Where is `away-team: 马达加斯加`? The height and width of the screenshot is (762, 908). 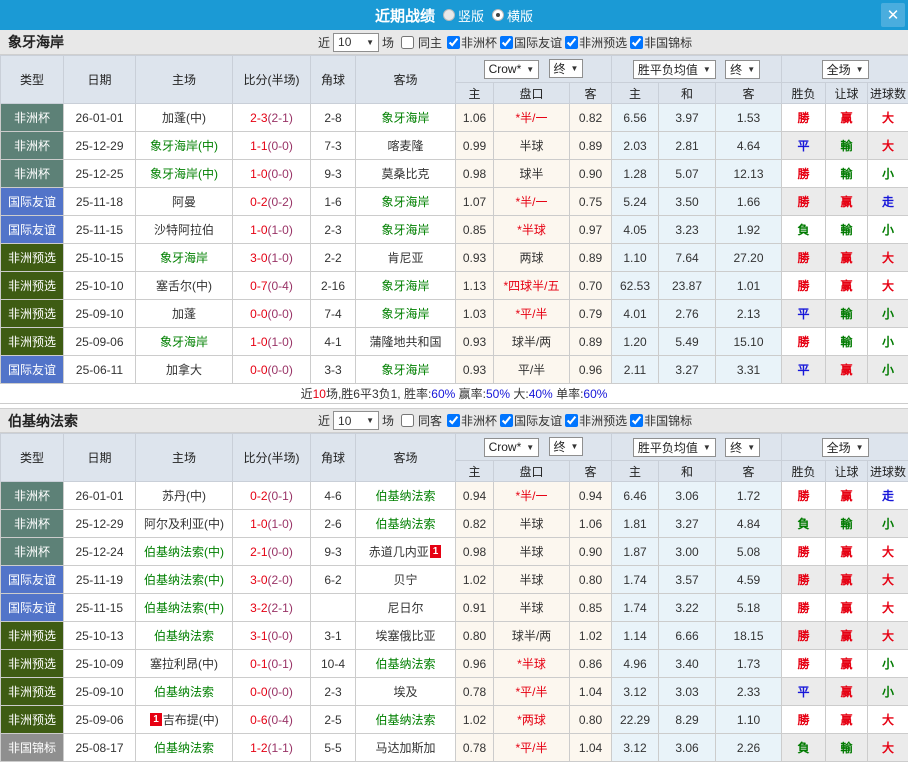
away-team: 马达加斯加 is located at coordinates (406, 748).